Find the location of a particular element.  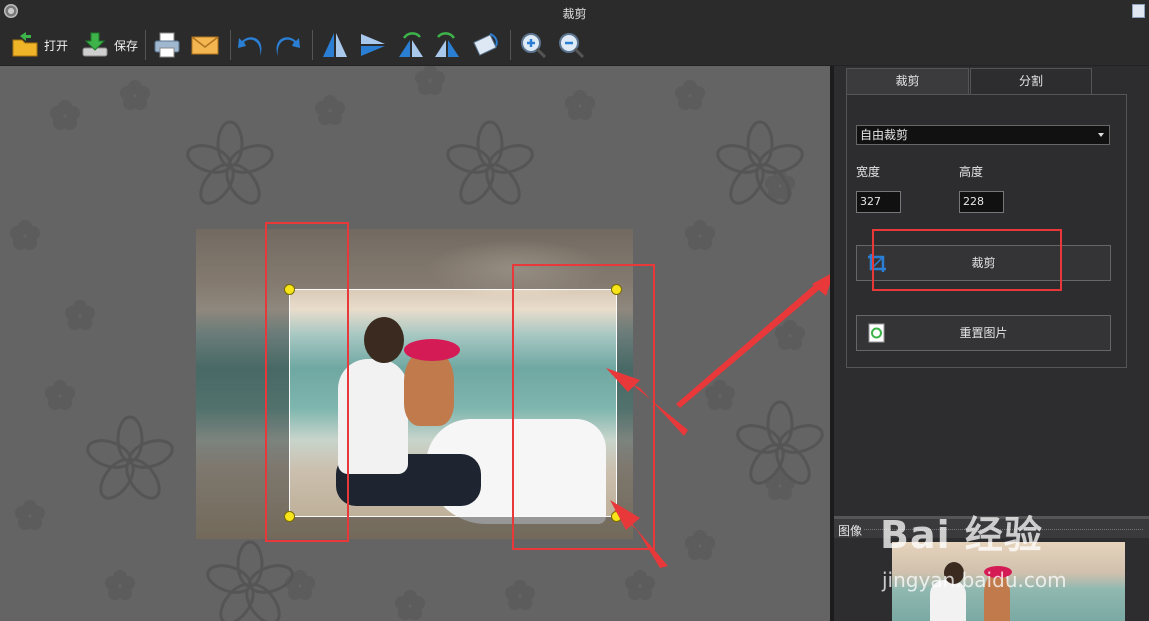

open-folder-icon is located at coordinates (25, 44).